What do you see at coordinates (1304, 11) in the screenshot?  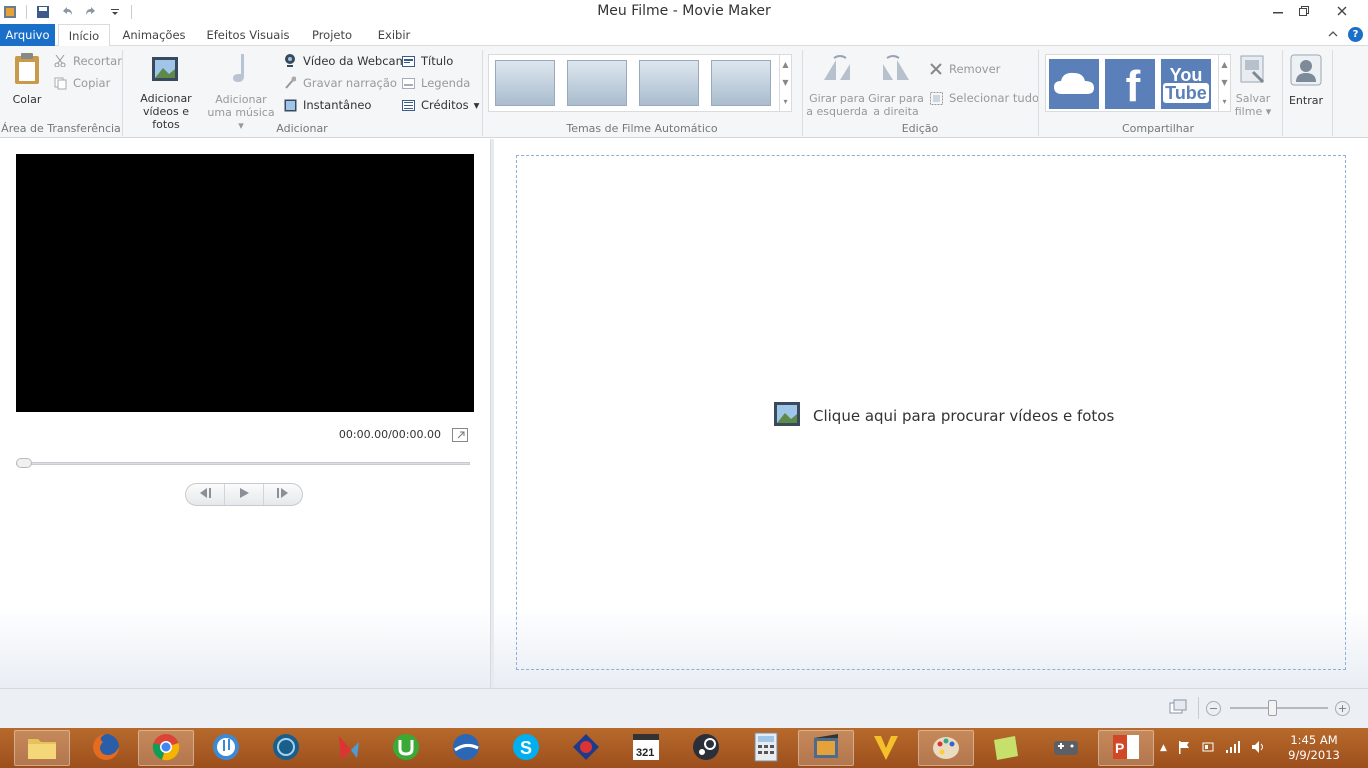 I see `restore-button` at bounding box center [1304, 11].